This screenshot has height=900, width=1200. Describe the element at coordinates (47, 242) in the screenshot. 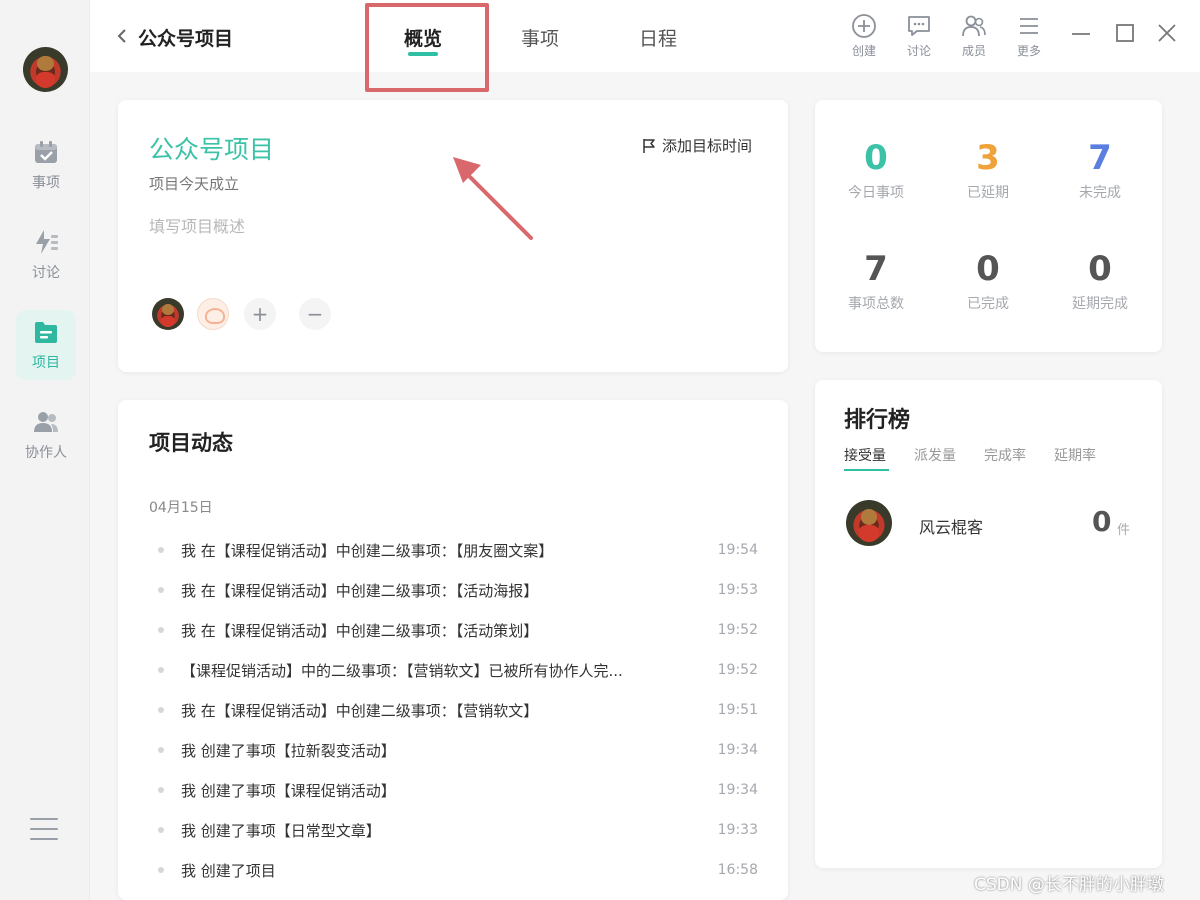

I see `lightning-icon` at that location.